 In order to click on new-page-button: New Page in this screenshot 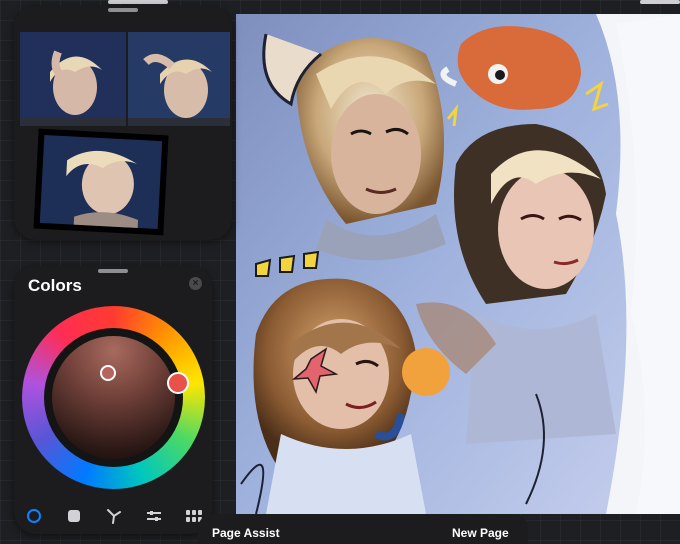, I will do `click(480, 533)`.